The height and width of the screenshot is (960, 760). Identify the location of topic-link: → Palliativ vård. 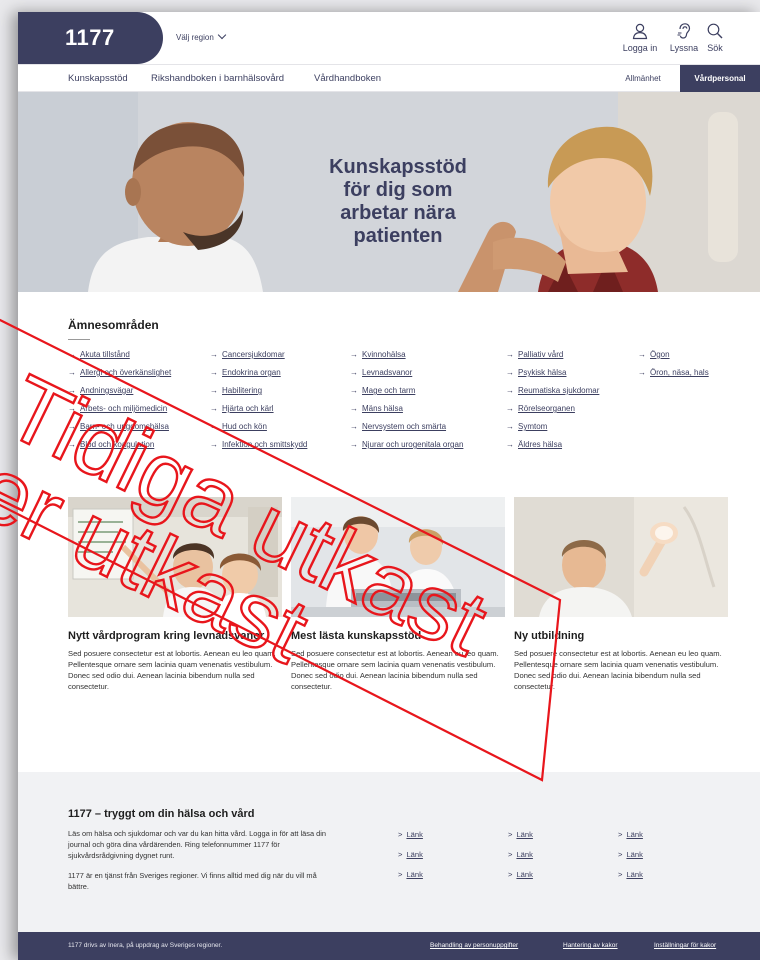
(552, 359).